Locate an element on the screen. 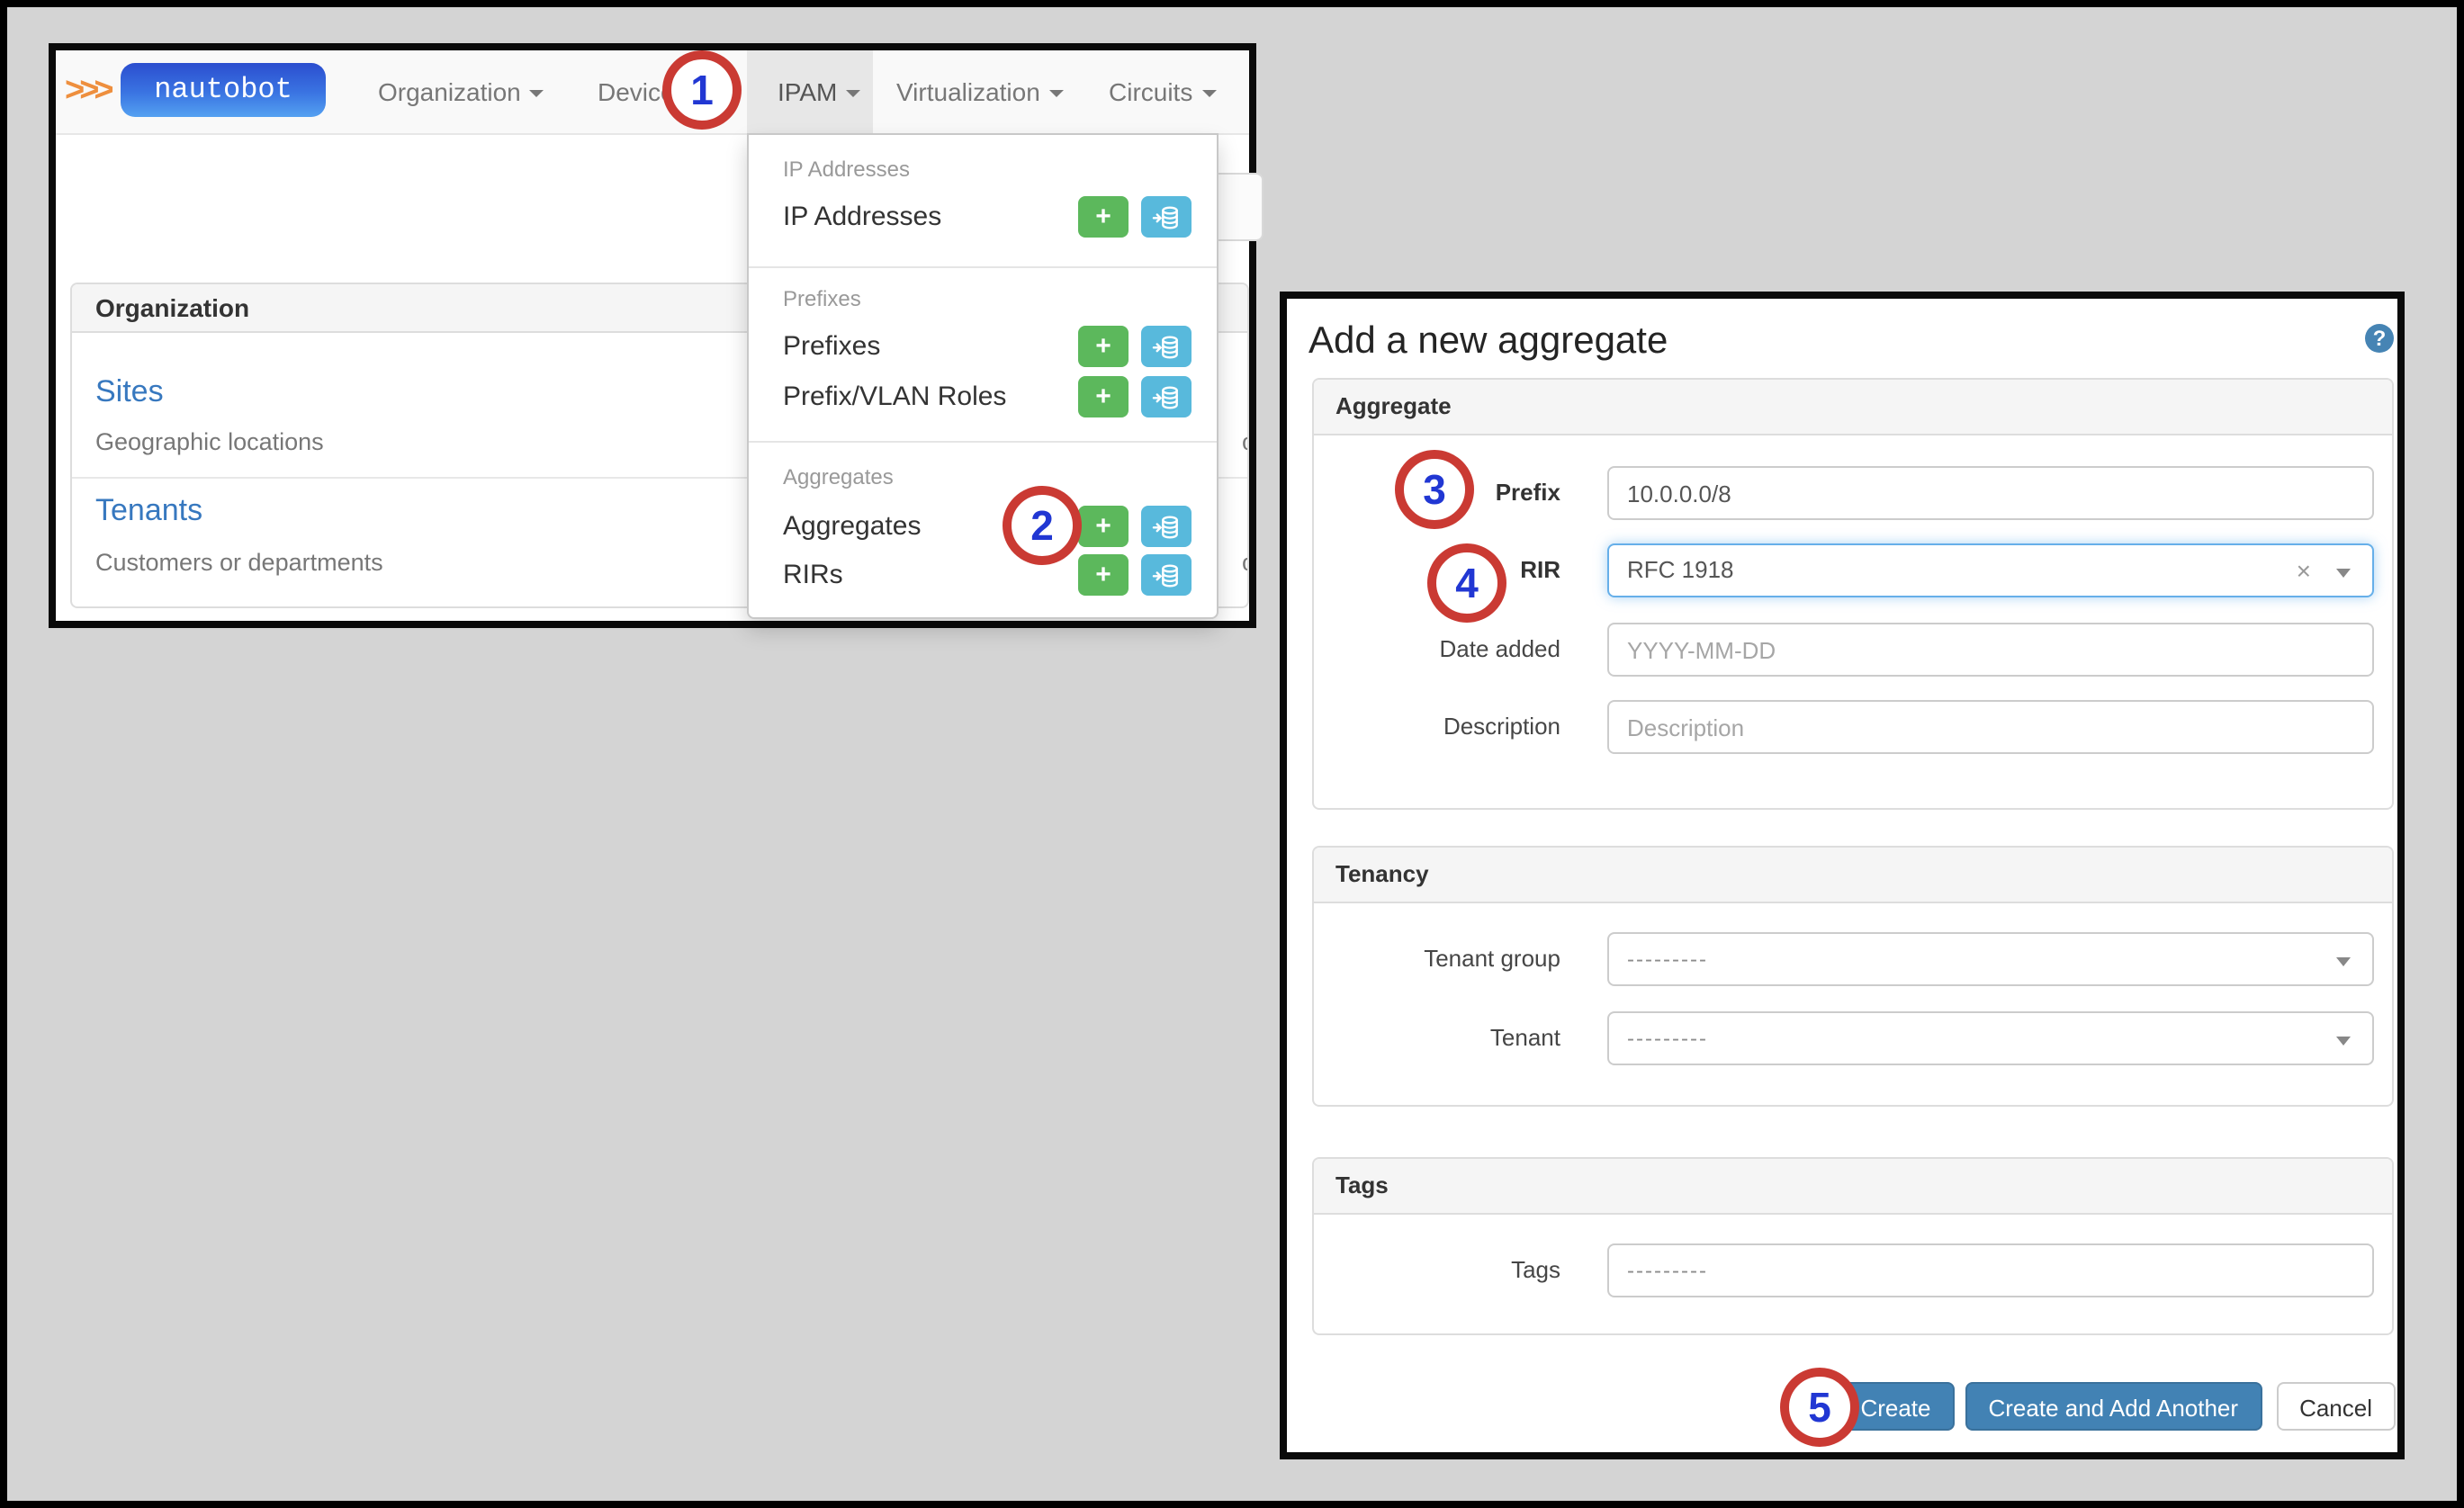  truncated-text-fragment: on is located at coordinates (1244, 562).